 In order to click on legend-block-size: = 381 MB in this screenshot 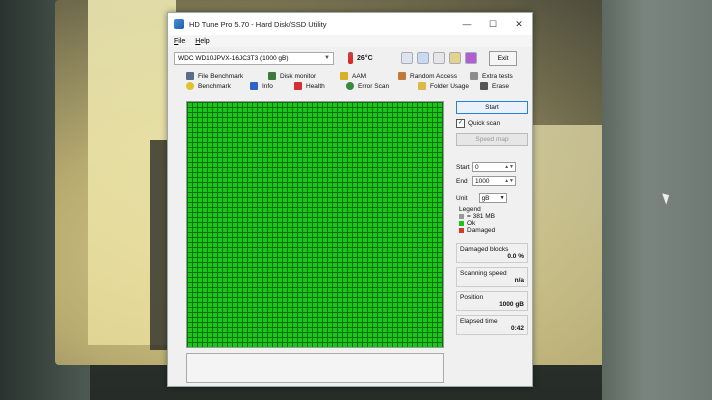, I will do `click(493, 216)`.